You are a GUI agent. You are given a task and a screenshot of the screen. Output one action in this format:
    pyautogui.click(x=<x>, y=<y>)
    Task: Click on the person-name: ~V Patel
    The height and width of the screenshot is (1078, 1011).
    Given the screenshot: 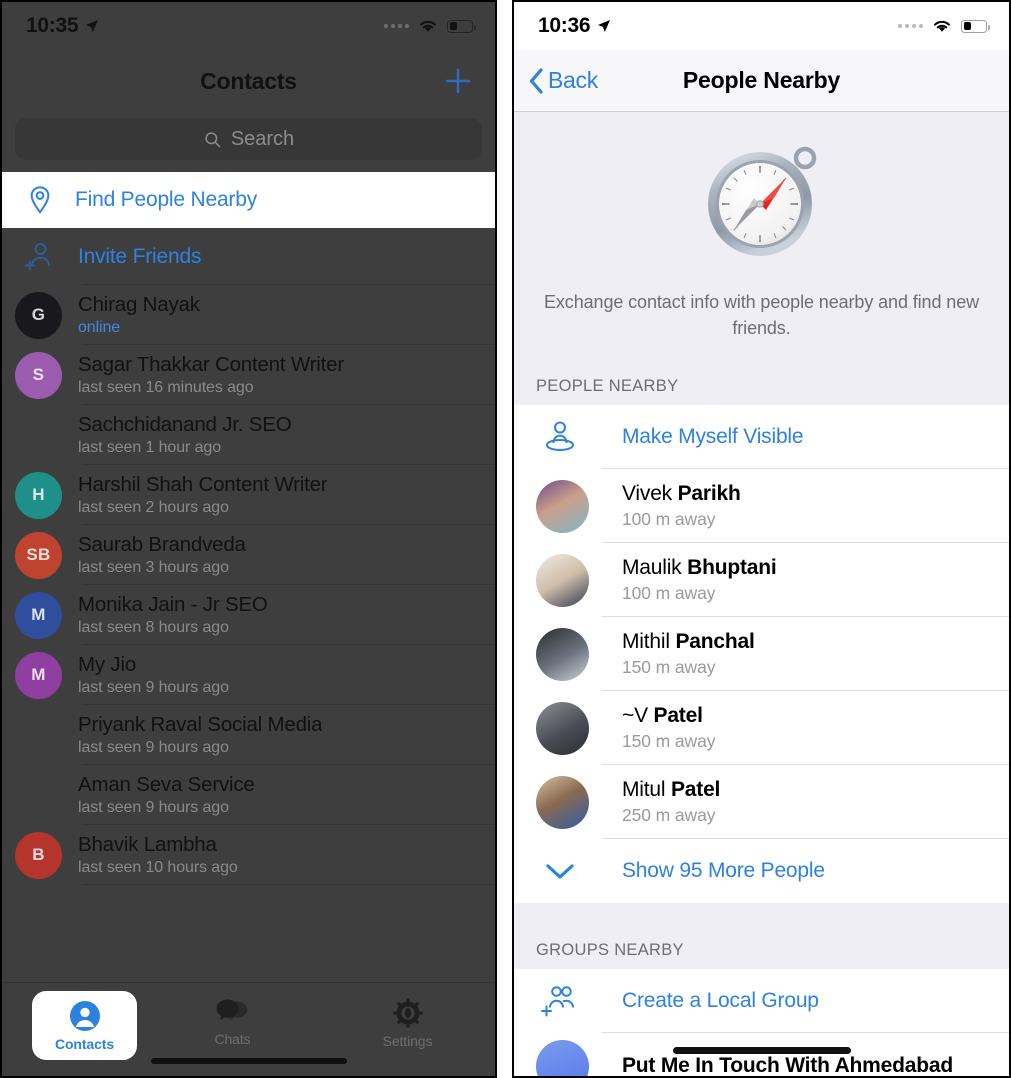 What is the action you would take?
    pyautogui.click(x=668, y=716)
    